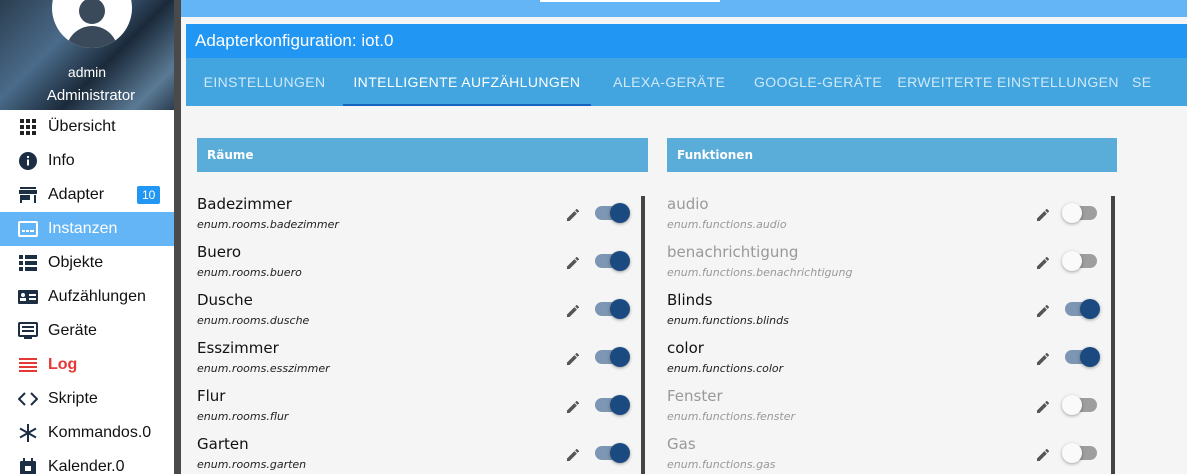  What do you see at coordinates (731, 416) in the screenshot?
I see `item-id: enum.functions.fenster` at bounding box center [731, 416].